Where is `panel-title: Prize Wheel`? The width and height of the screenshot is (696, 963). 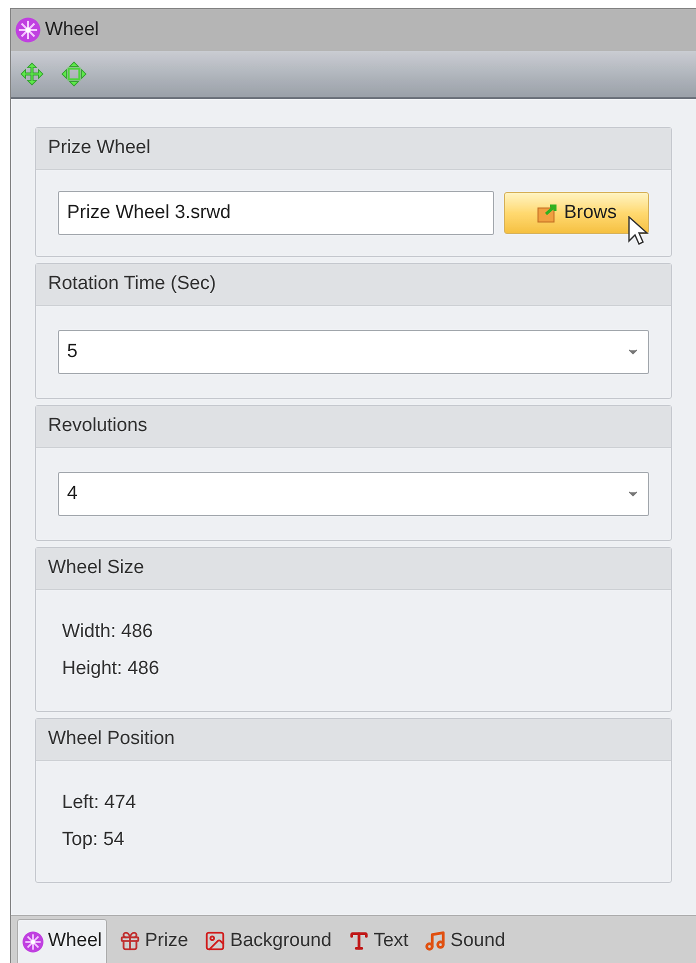 panel-title: Prize Wheel is located at coordinates (99, 148).